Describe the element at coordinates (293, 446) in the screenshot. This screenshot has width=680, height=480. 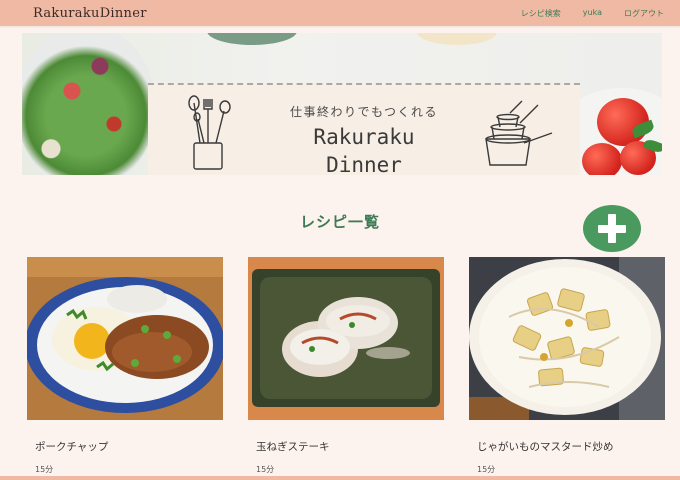
I see `recipe-title: 玉ねぎステーキ` at that location.